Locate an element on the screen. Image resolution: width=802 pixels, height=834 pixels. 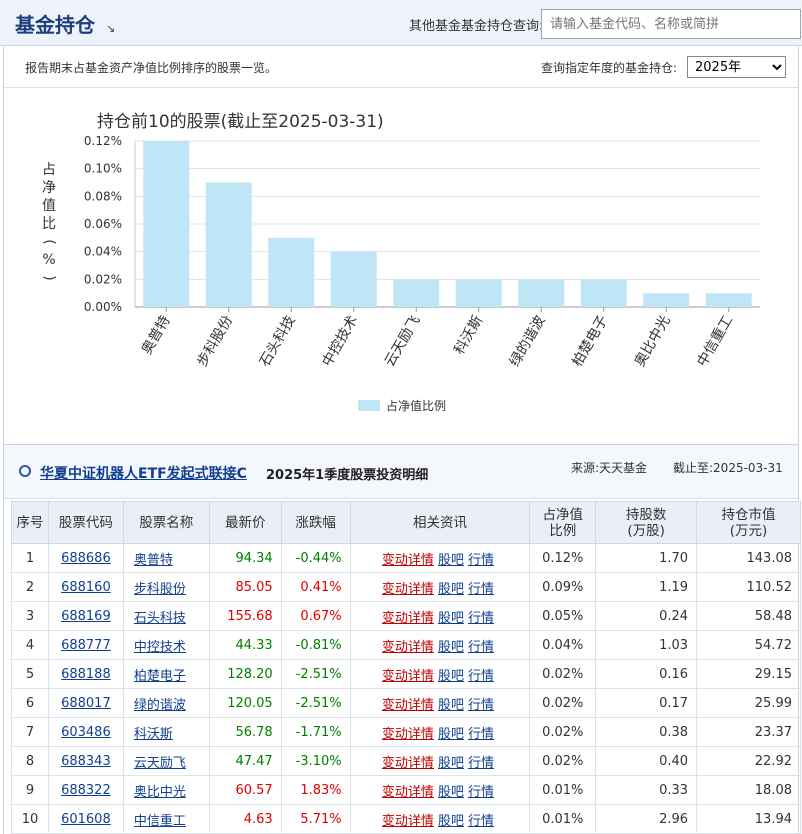
stock-code-link: 603486 is located at coordinates (86, 732).